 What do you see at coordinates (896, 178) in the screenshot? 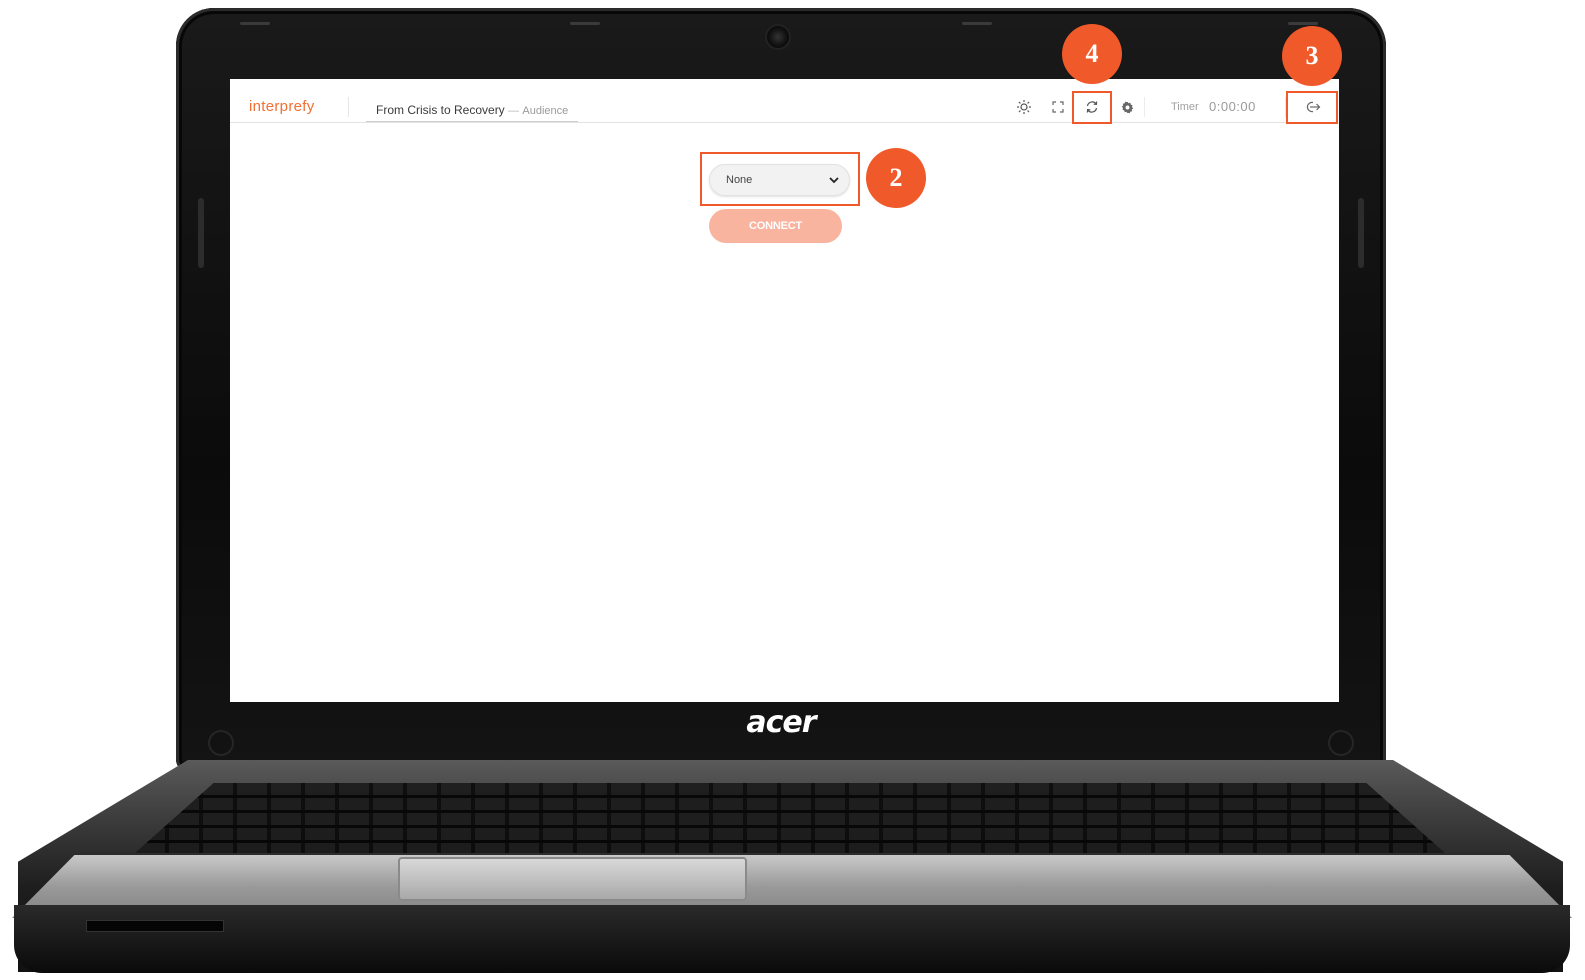
I see `annotation-badge-2: 2` at bounding box center [896, 178].